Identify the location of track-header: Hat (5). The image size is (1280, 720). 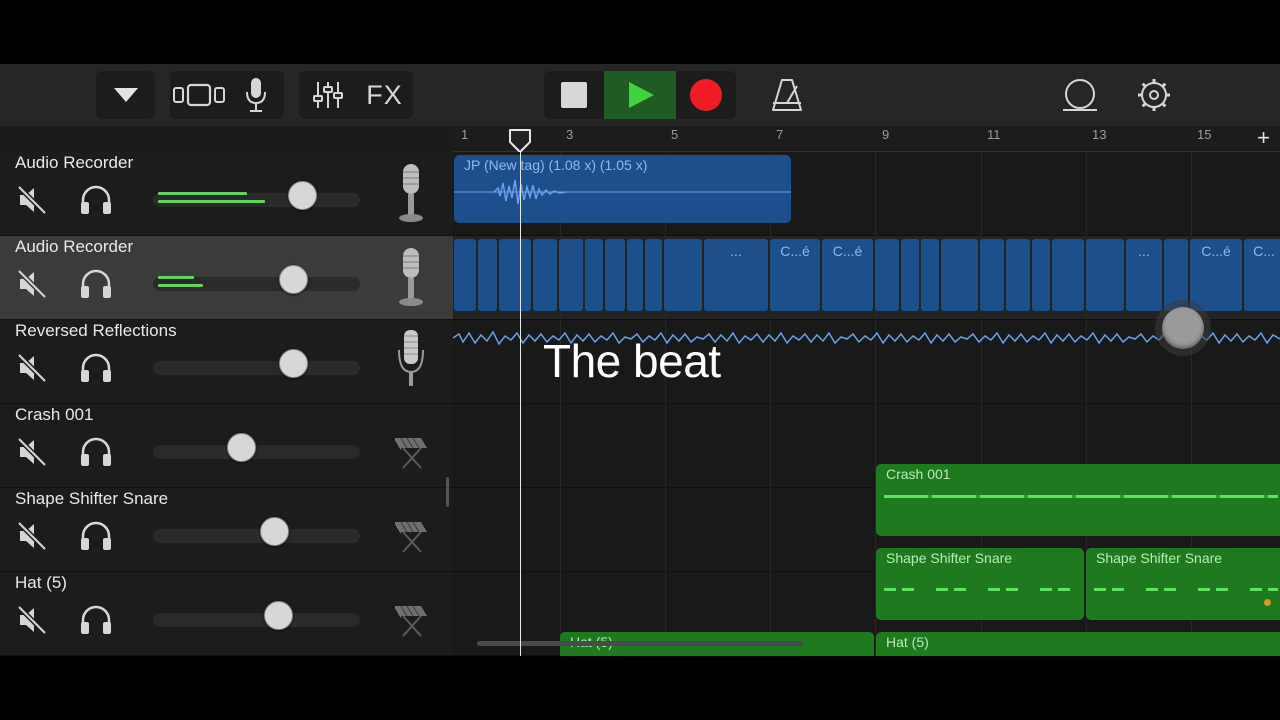
(226, 614).